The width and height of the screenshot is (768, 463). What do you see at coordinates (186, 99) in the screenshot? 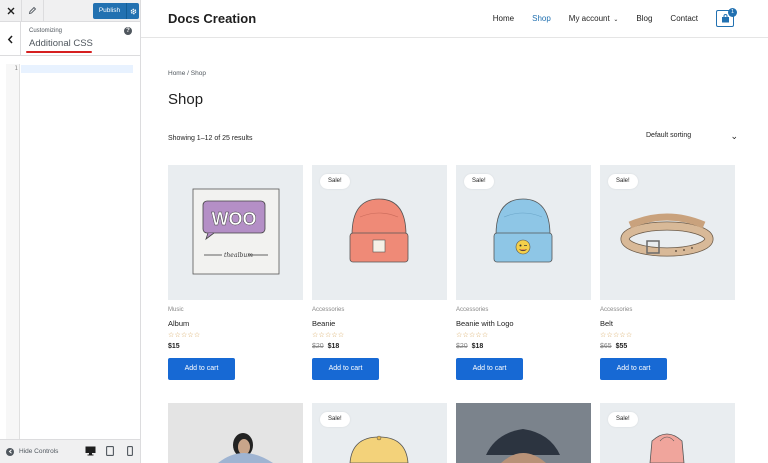
I see `page-title: Shop` at bounding box center [186, 99].